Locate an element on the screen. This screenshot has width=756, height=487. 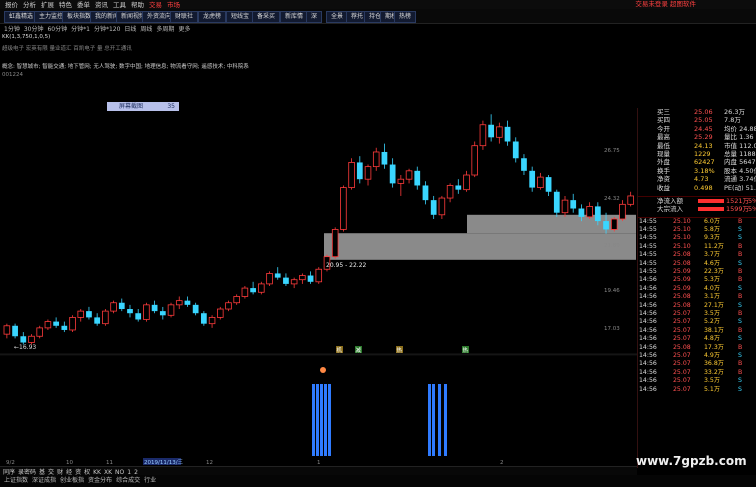
toolbar-button-9: 备采买 is located at coordinates (266, 17).